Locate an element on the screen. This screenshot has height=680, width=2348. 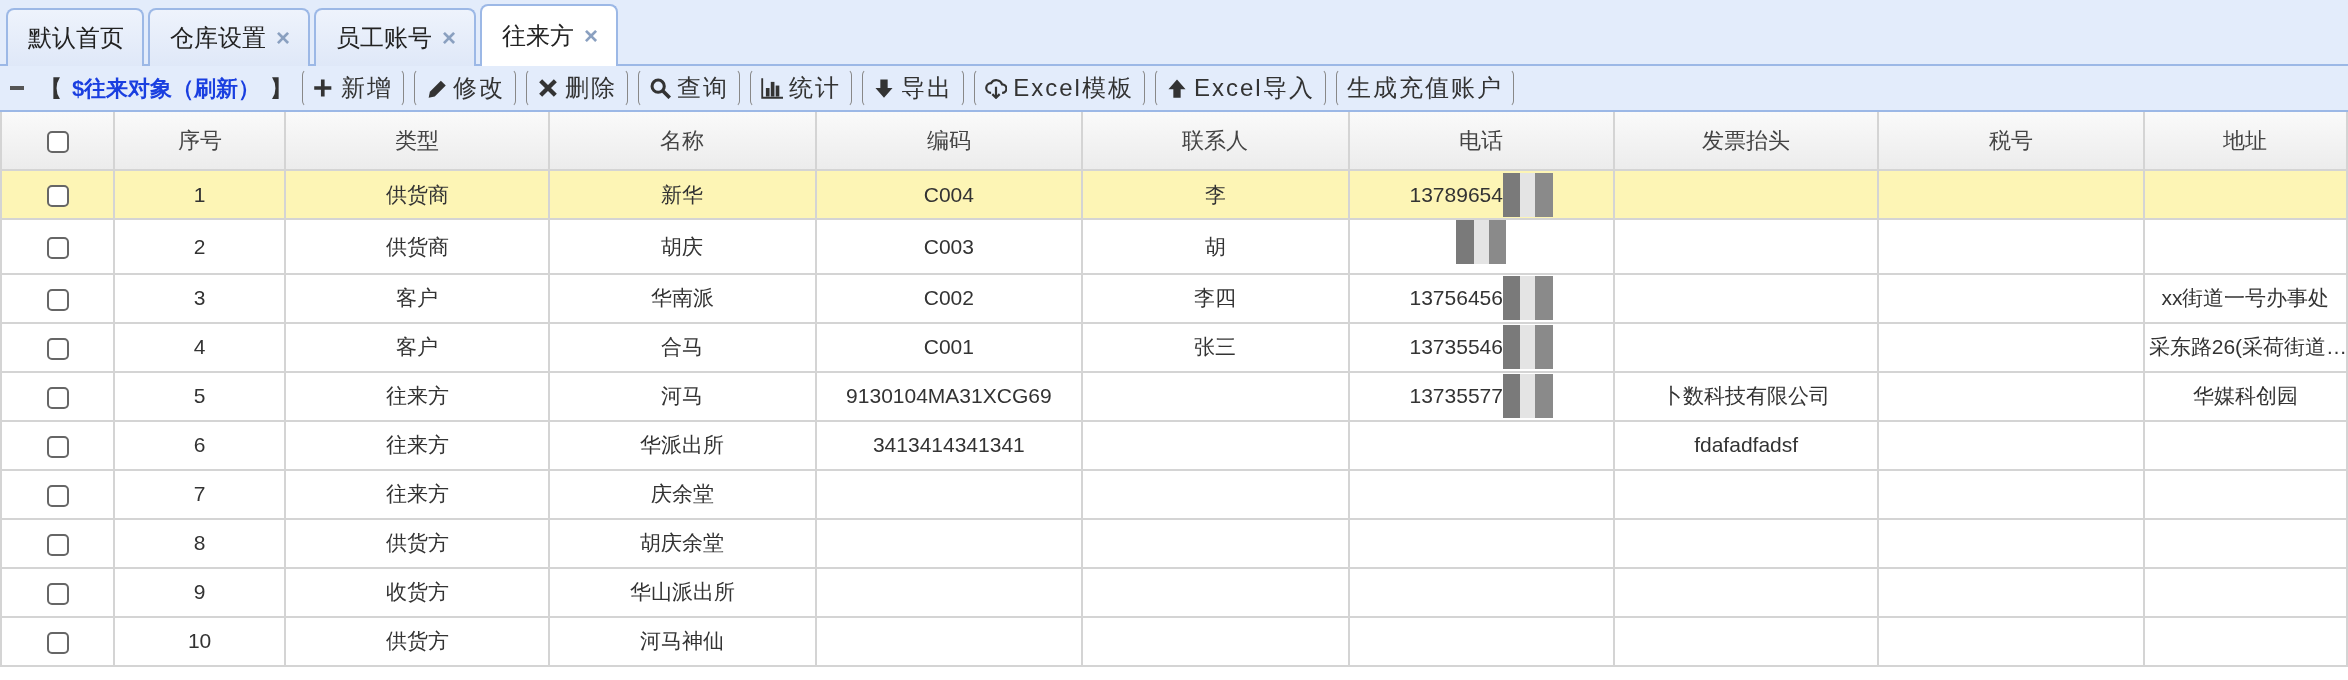
table-cell: fdafadfadsf is located at coordinates (1746, 445).